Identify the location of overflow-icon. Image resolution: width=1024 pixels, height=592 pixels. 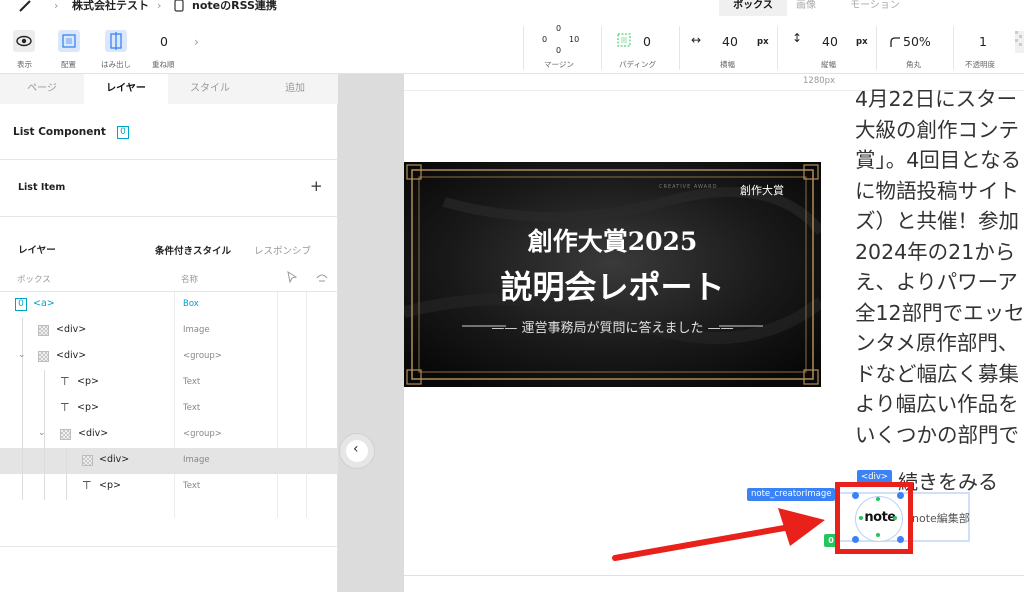
(116, 41).